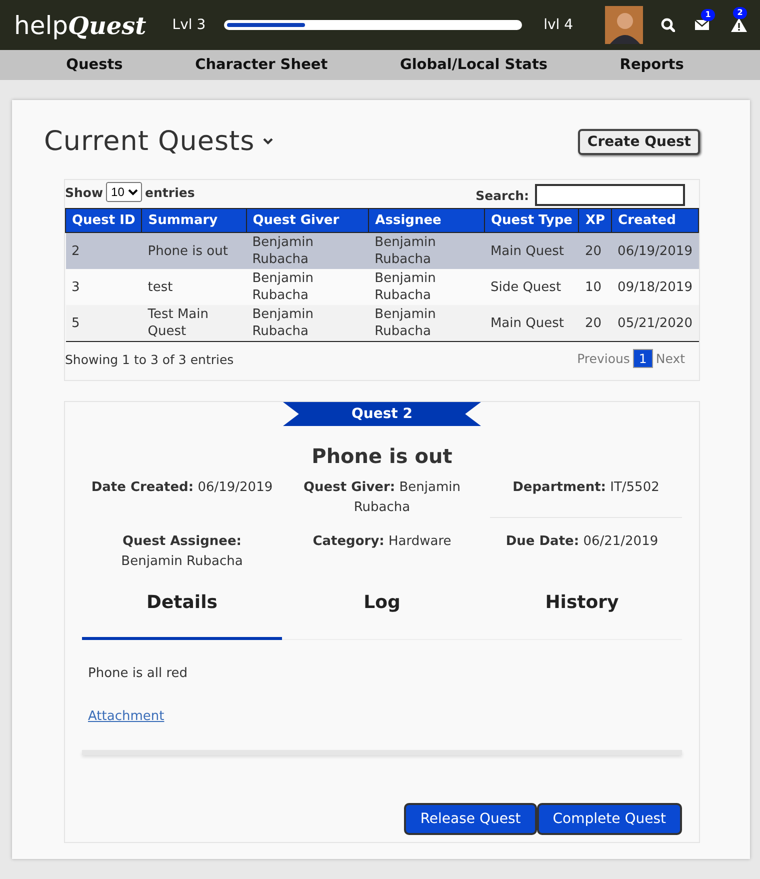  What do you see at coordinates (639, 141) in the screenshot?
I see `create-quest-button: Create Quest` at bounding box center [639, 141].